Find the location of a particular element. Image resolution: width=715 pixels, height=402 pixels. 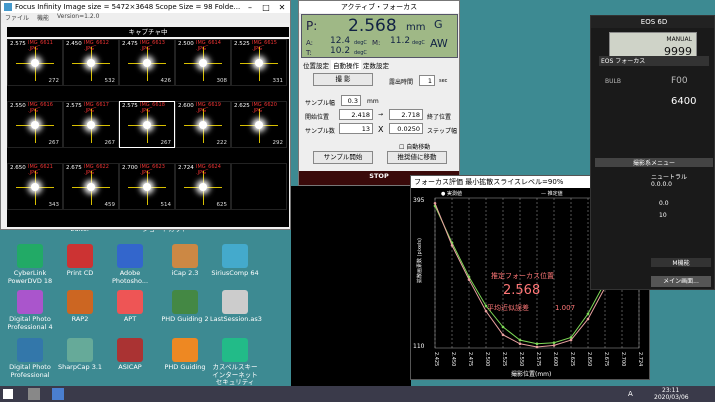

star-cell: 2.600 IMG_6619 .JPG 222 is located at coordinates (203, 124).